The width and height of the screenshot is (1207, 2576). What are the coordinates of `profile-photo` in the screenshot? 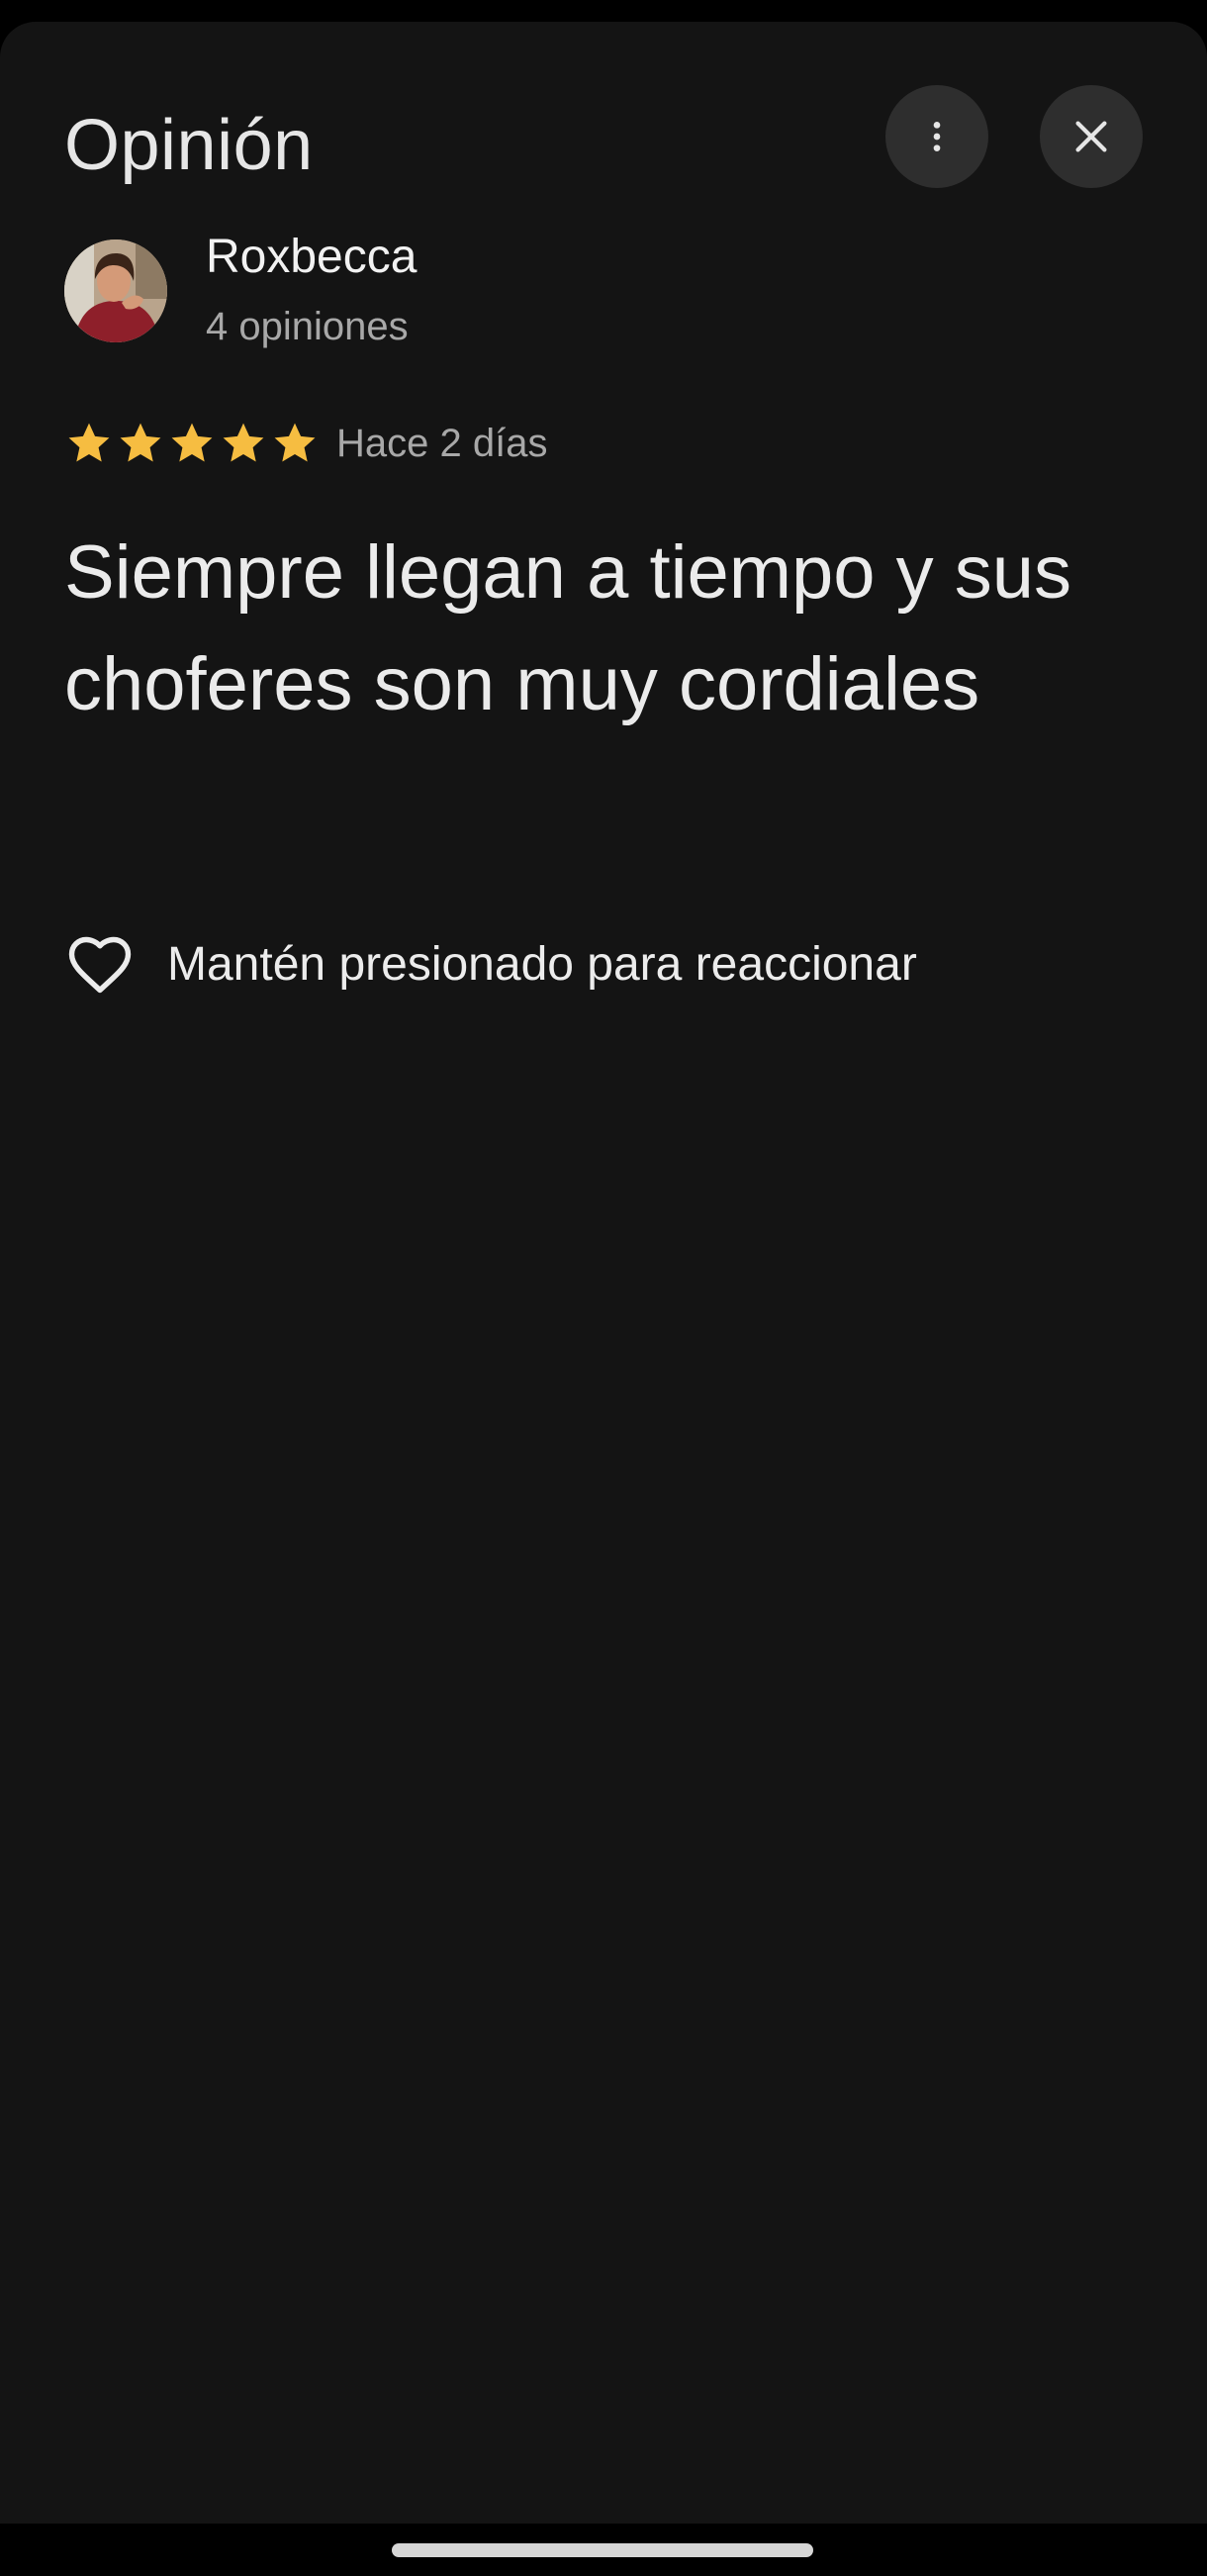 It's located at (115, 290).